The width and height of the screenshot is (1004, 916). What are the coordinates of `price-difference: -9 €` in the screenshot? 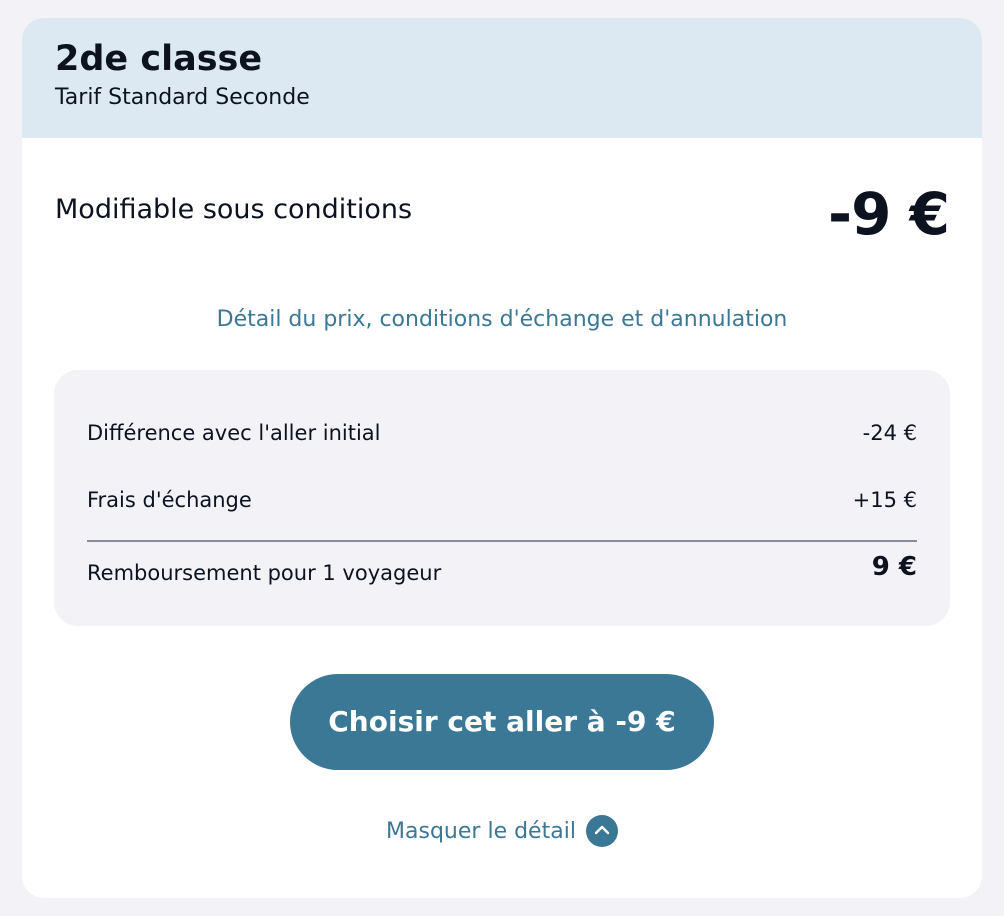 It's located at (889, 214).